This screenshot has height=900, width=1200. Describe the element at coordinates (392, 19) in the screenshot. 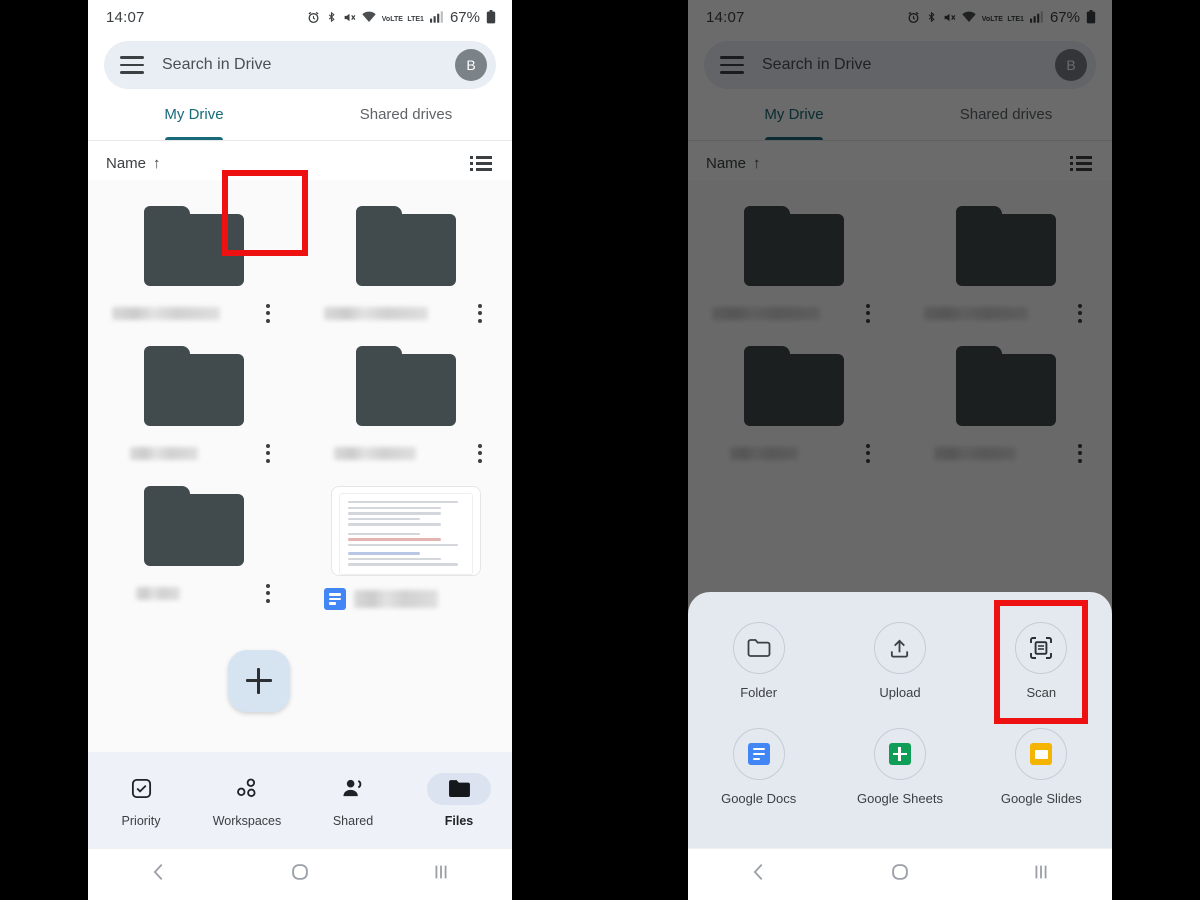

I see `volte-top: VoLTE` at that location.